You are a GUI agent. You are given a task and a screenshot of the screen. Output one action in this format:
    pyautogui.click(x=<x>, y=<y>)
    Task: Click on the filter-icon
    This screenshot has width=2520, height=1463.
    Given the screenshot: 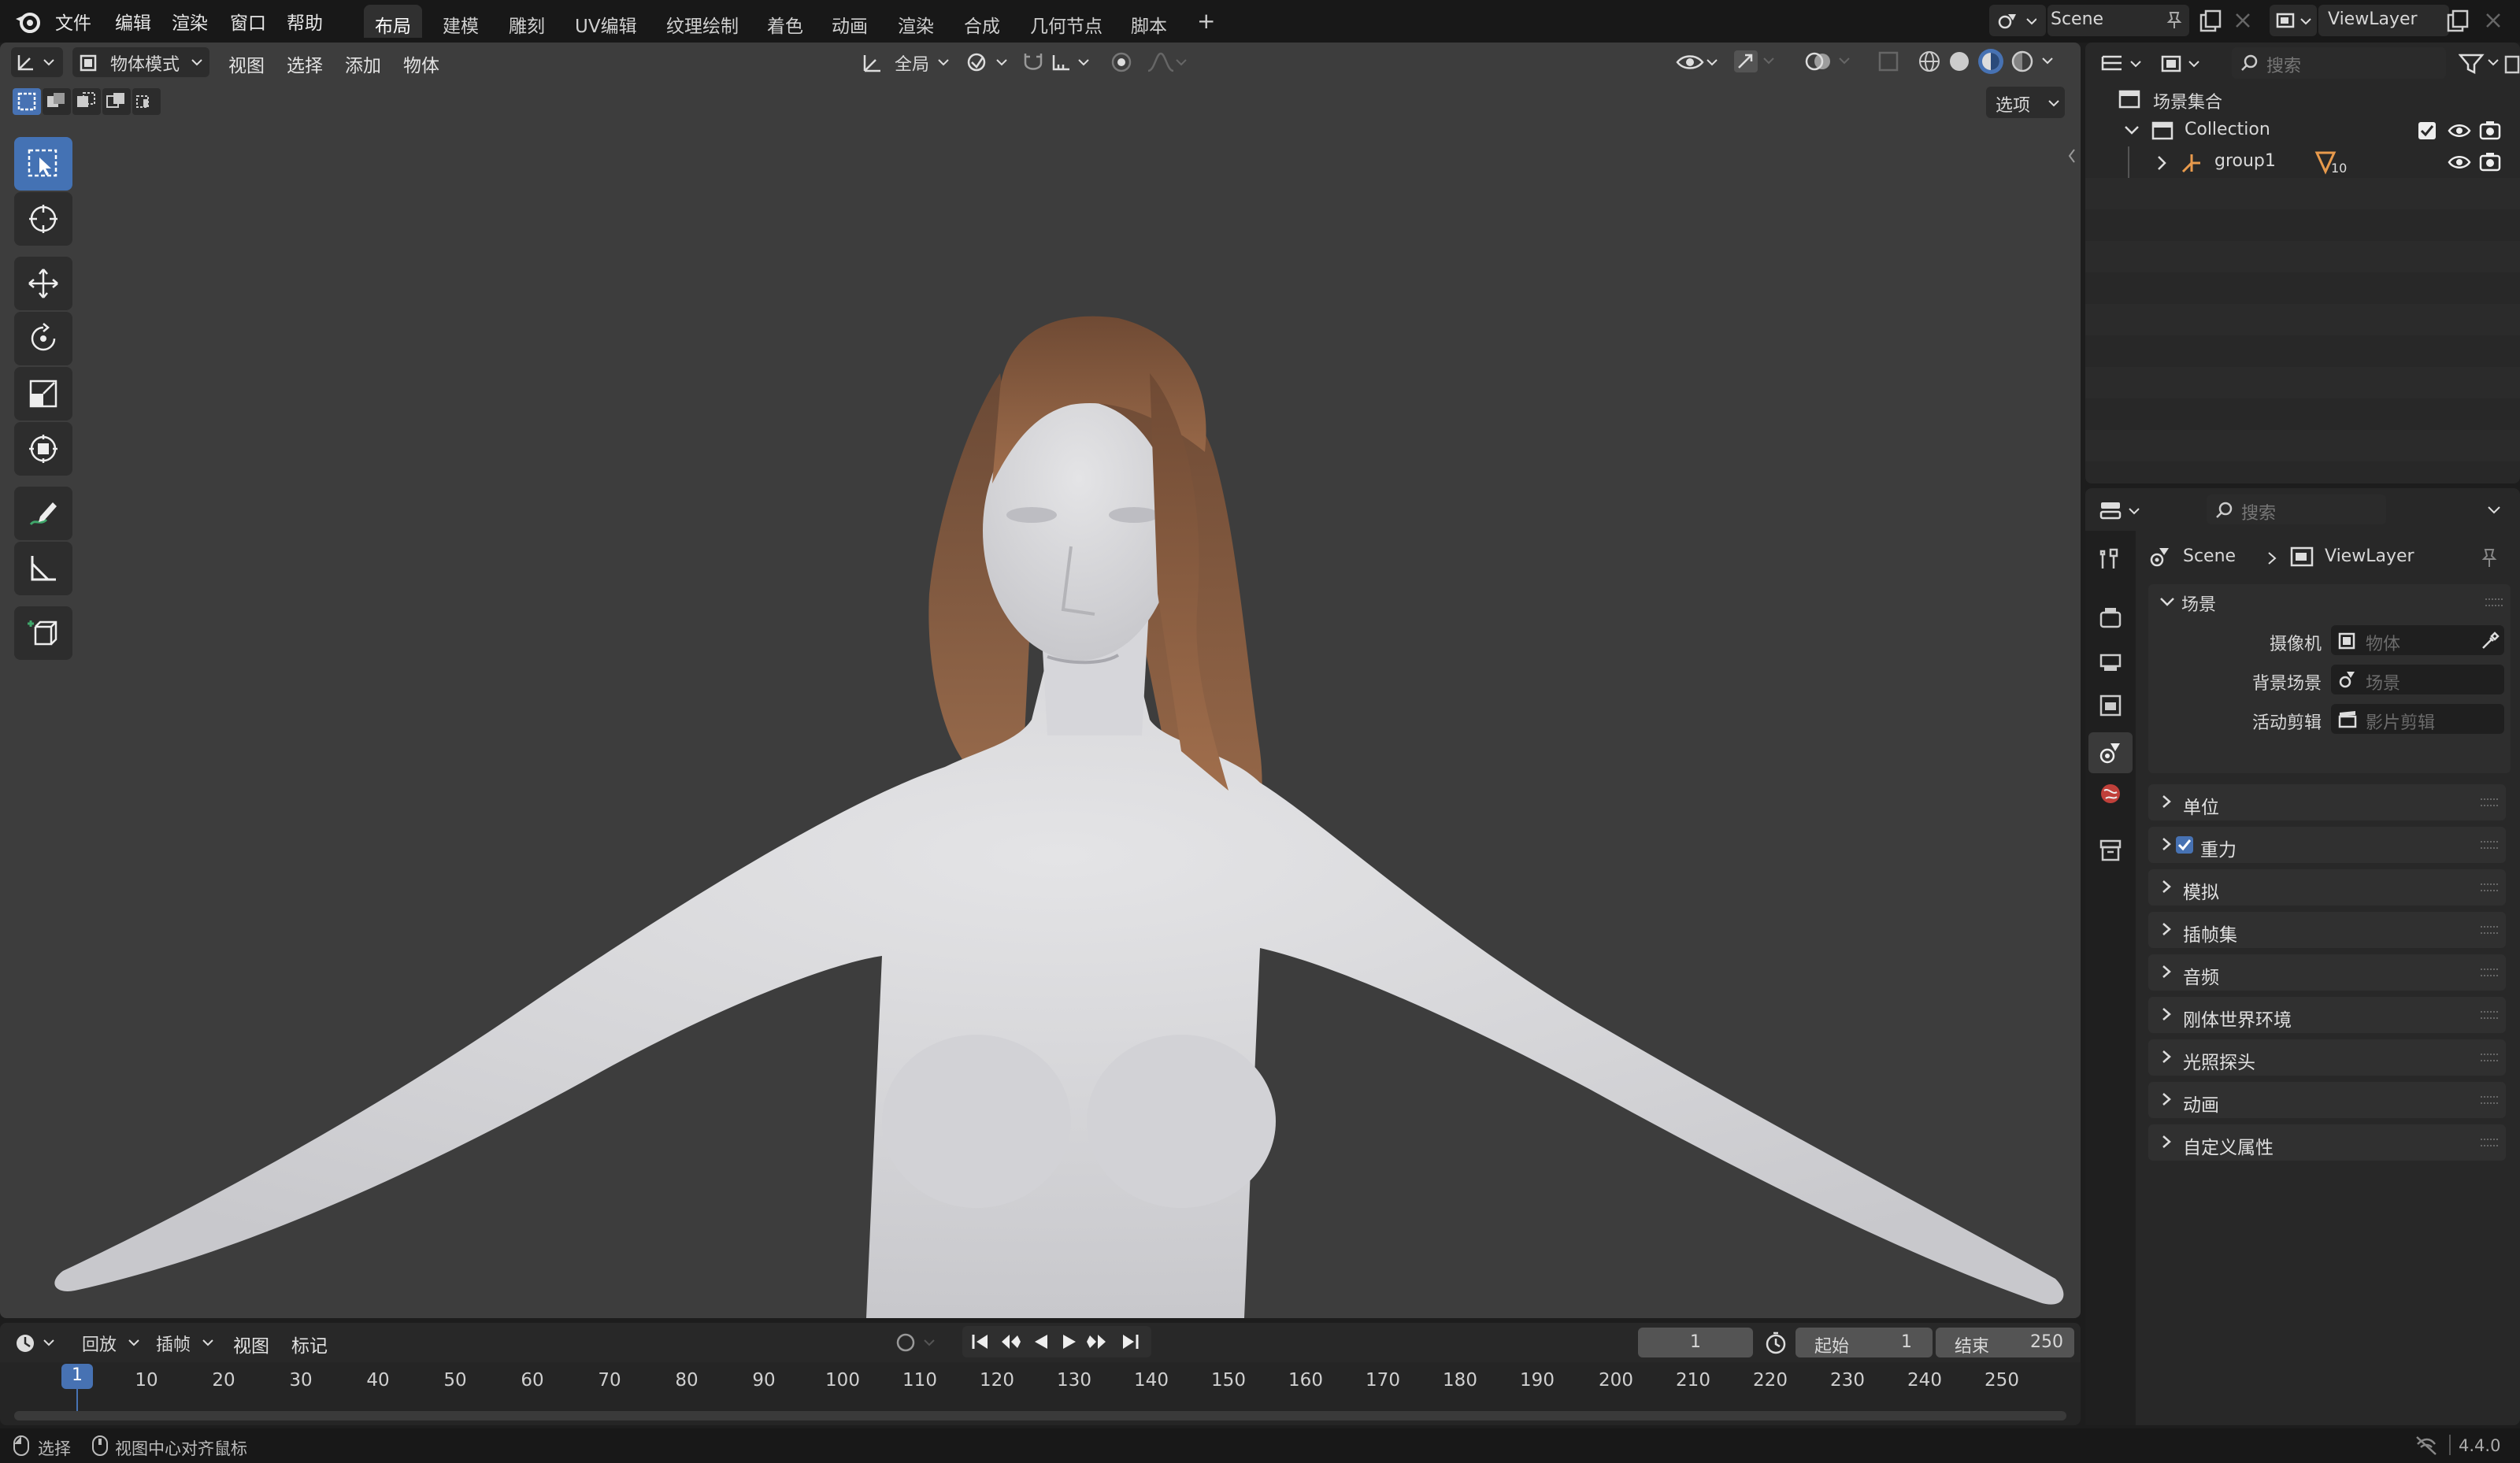 What is the action you would take?
    pyautogui.click(x=2481, y=64)
    